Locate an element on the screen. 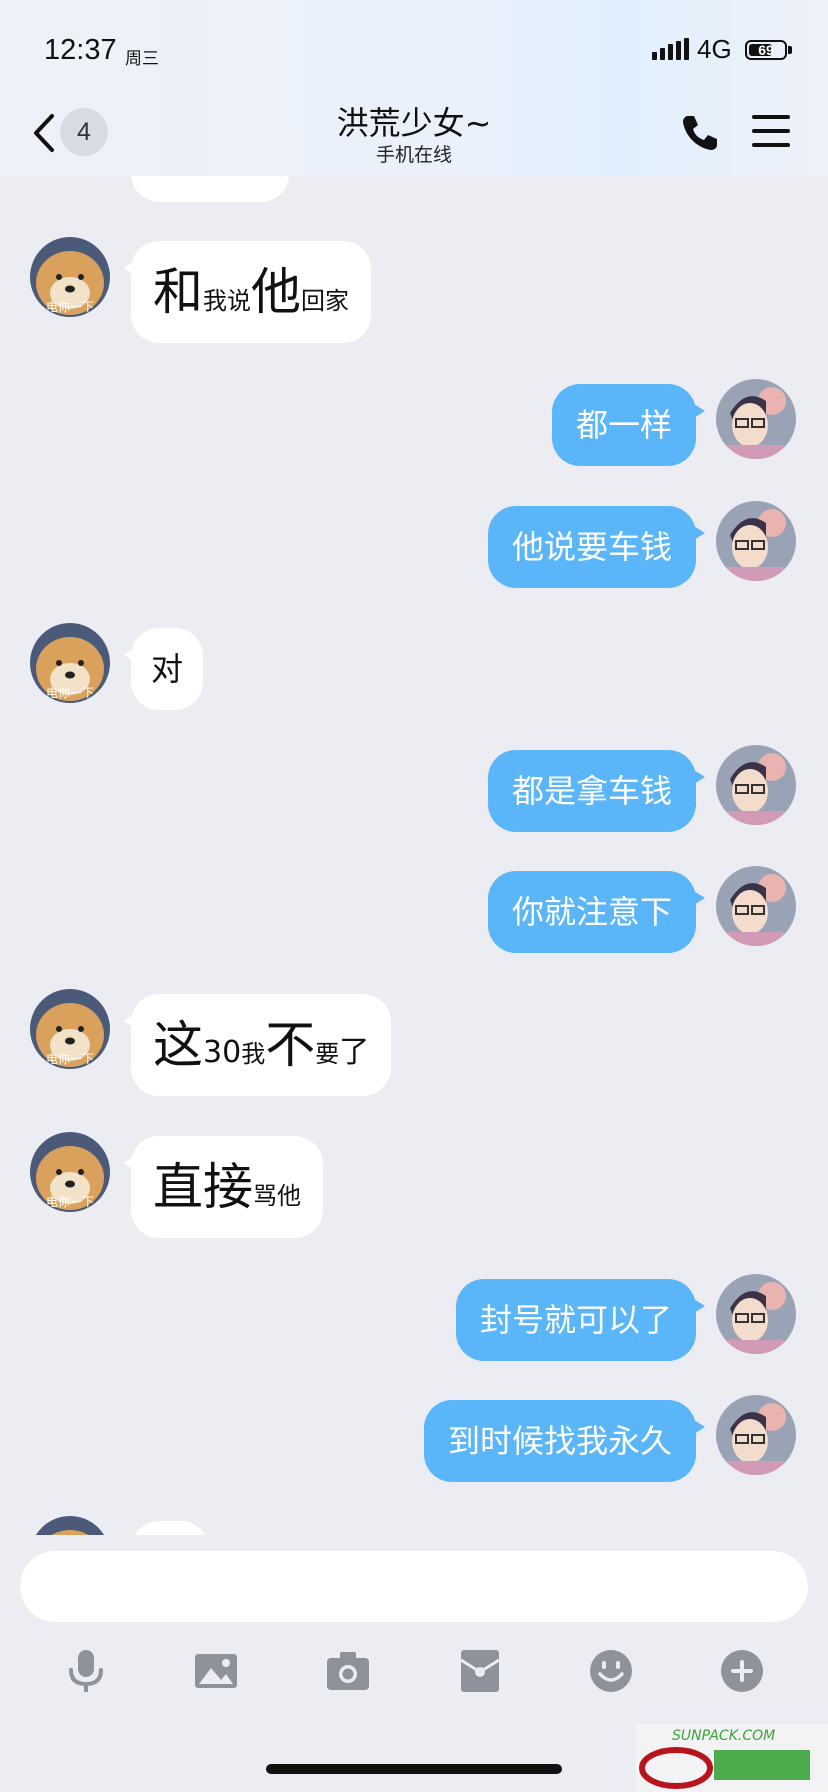 The height and width of the screenshot is (1792, 828). microphone-icon is located at coordinates (86, 1671).